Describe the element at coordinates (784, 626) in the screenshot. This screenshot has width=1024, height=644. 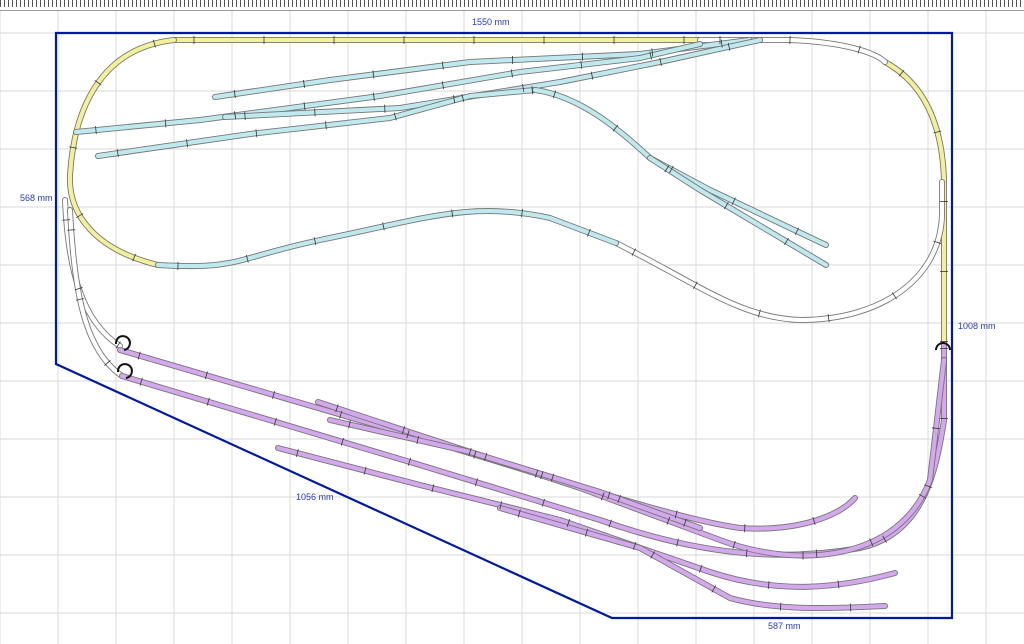
I see `dimension-bottom: 587 mm` at that location.